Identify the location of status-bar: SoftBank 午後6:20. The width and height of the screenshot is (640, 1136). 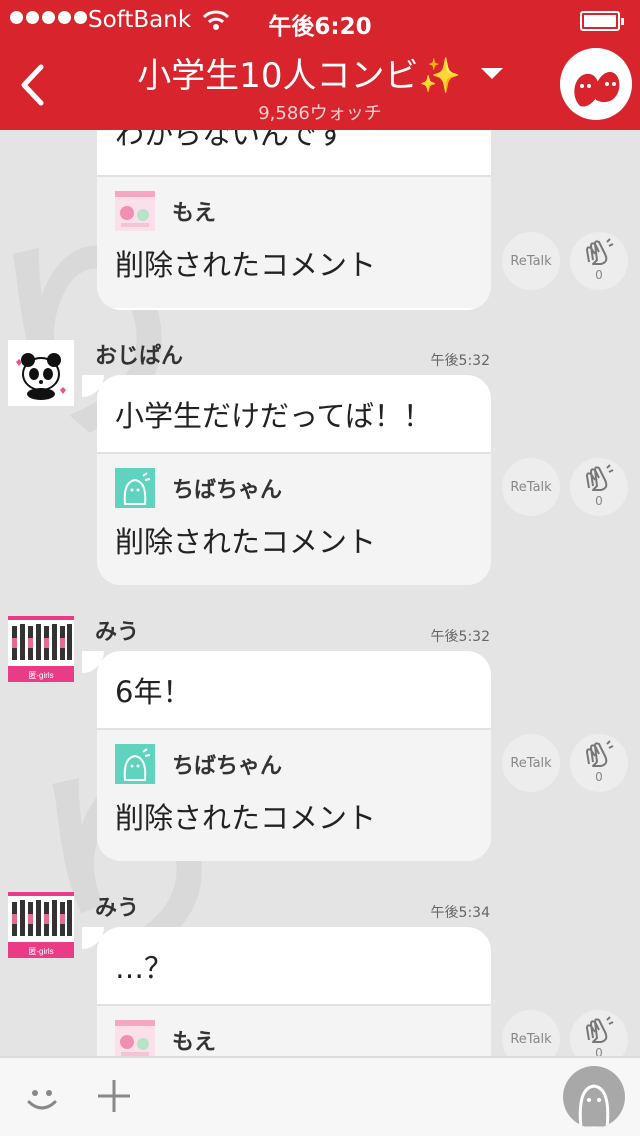
(320, 20).